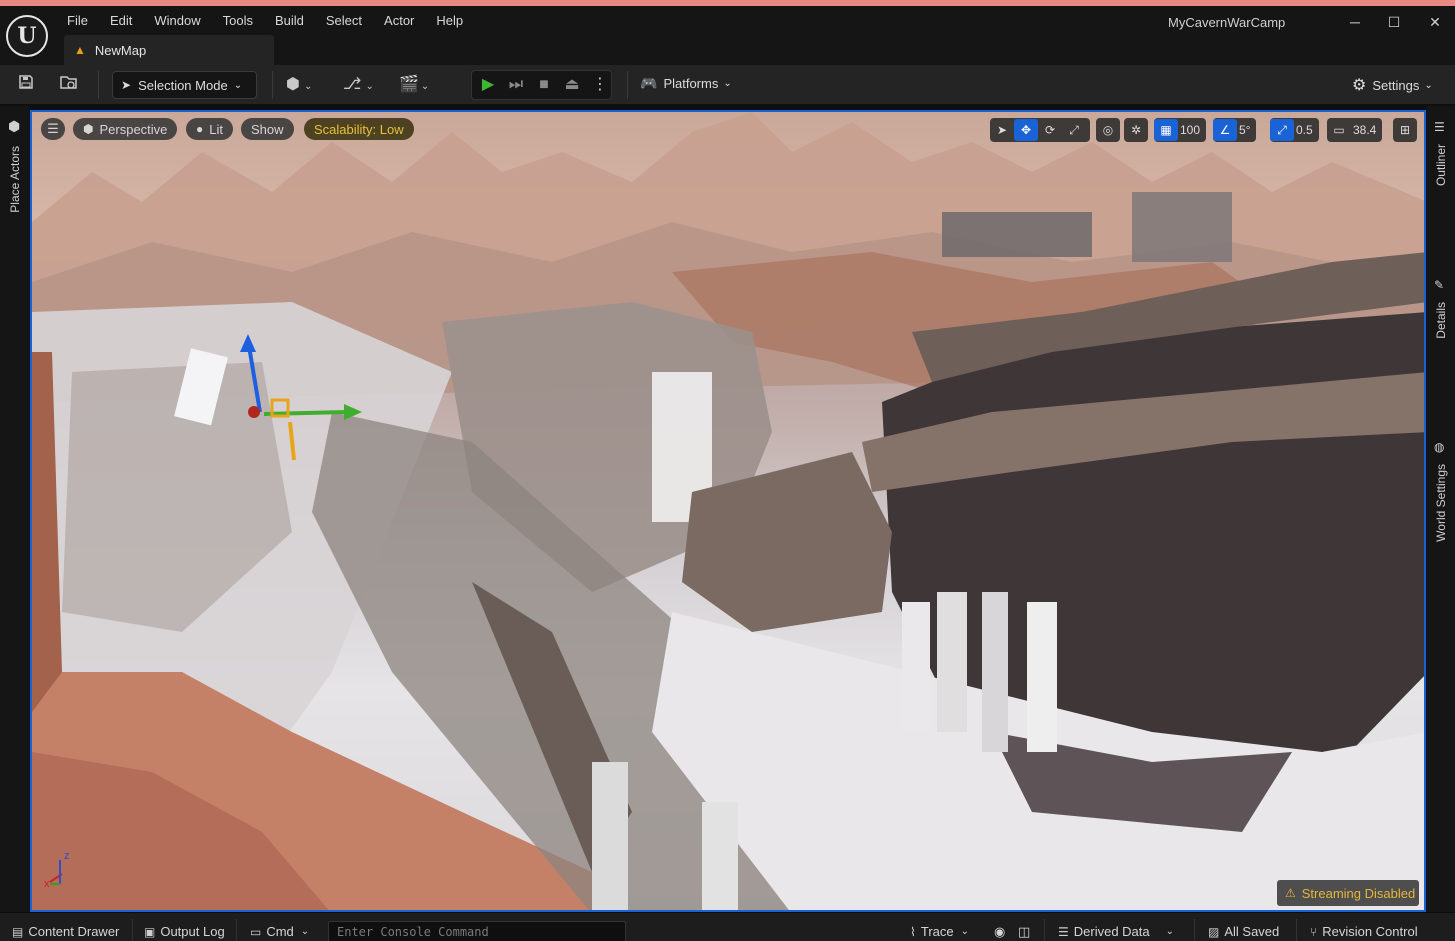 The image size is (1455, 941). What do you see at coordinates (69, 85) in the screenshot?
I see `content-browser-icon` at bounding box center [69, 85].